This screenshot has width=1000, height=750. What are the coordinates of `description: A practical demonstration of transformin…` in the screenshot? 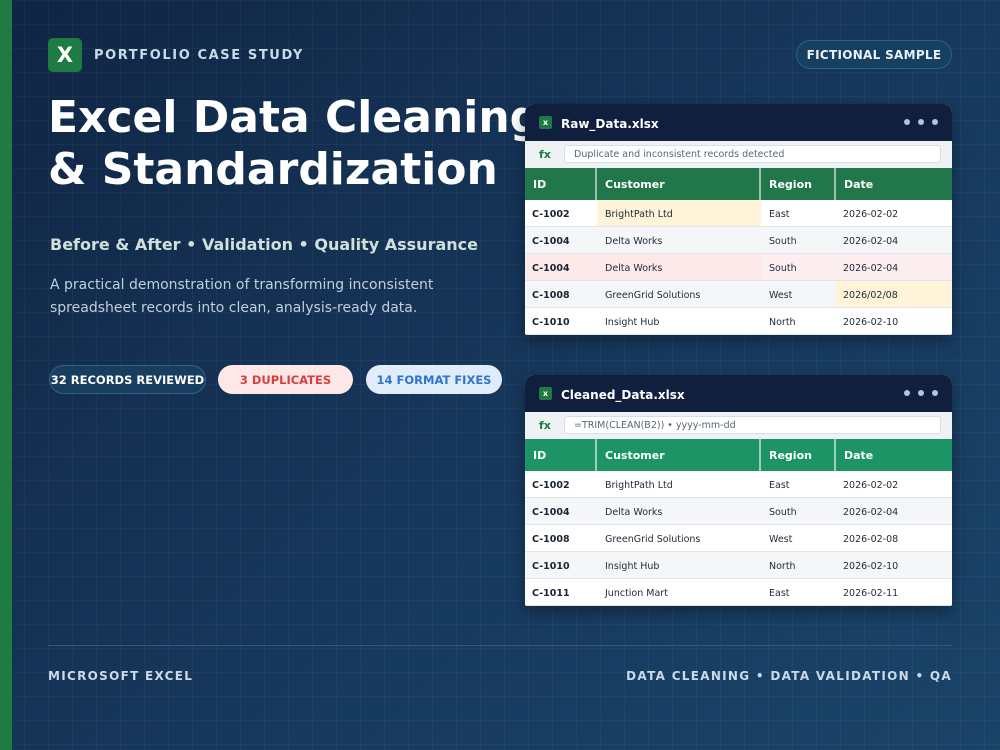 It's located at (242, 296).